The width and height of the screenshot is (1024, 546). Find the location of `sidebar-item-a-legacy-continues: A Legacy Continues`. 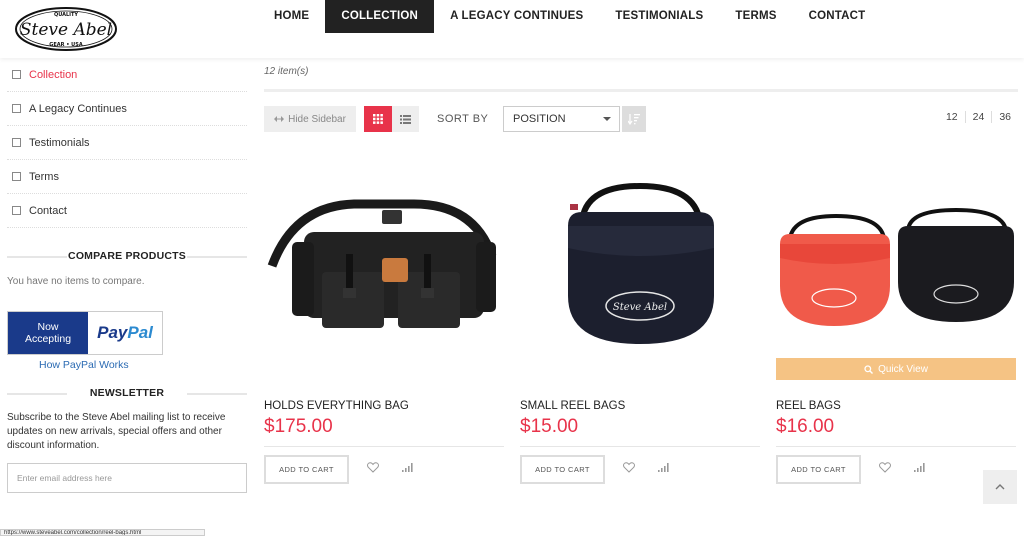

sidebar-item-a-legacy-continues: A Legacy Continues is located at coordinates (127, 109).